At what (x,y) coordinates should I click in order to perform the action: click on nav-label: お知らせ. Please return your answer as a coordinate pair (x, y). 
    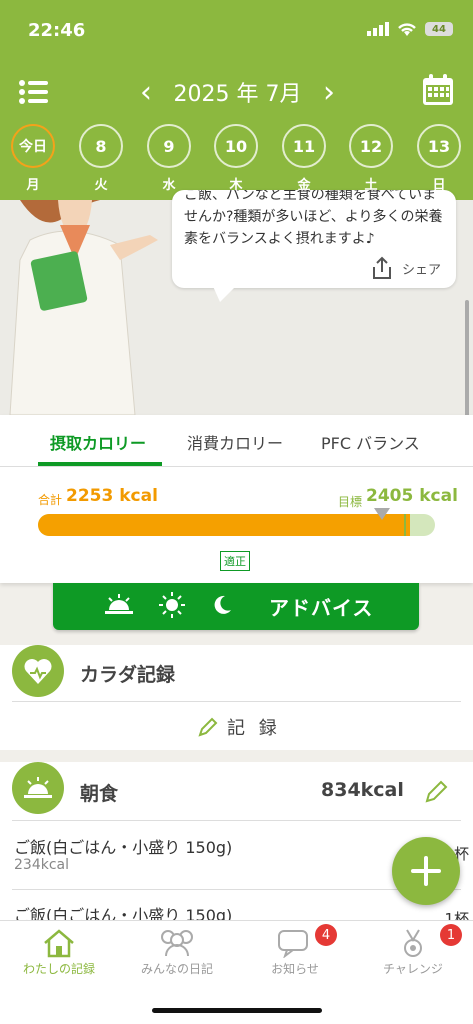
    Looking at the image, I should click on (295, 969).